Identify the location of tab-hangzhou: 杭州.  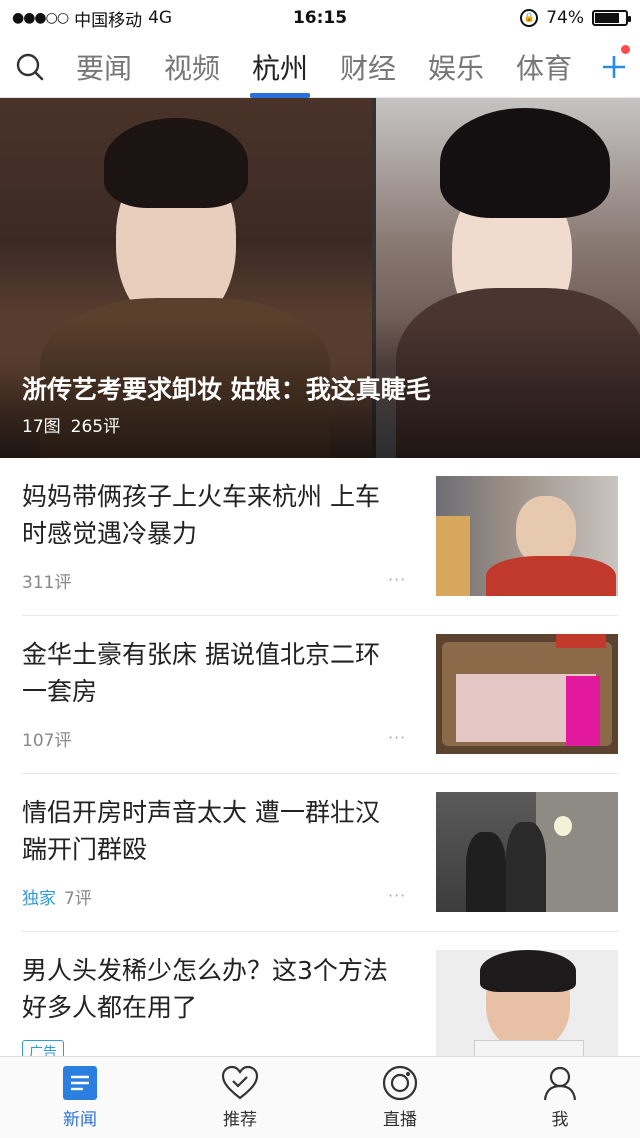
(280, 67).